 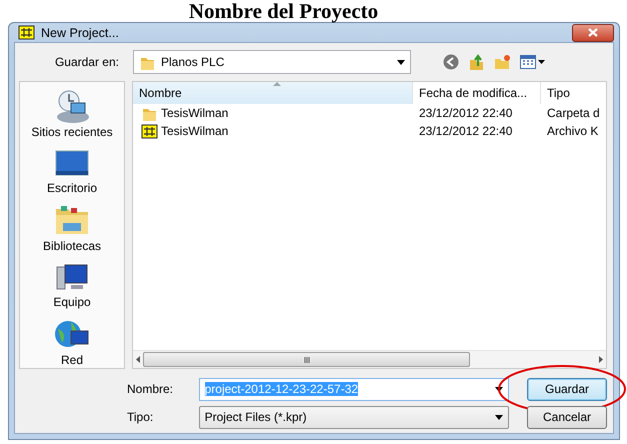 I want to click on place-item: Escritorio, so click(x=71, y=171).